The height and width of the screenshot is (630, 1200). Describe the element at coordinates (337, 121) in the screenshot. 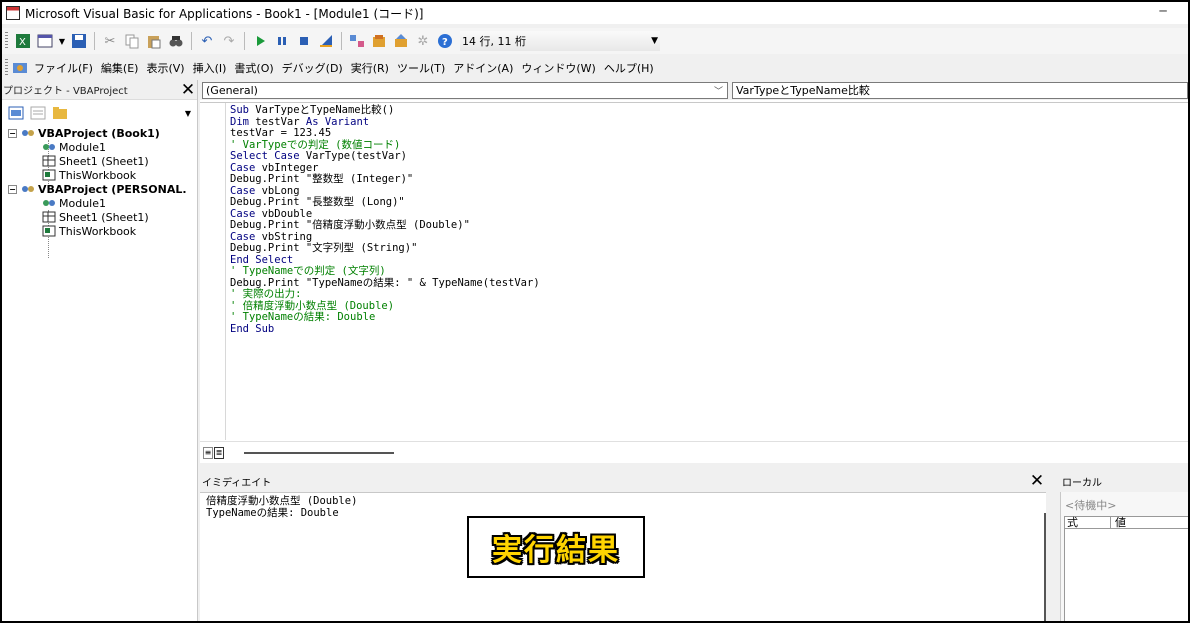

I see `code-keyword: As Variant` at that location.